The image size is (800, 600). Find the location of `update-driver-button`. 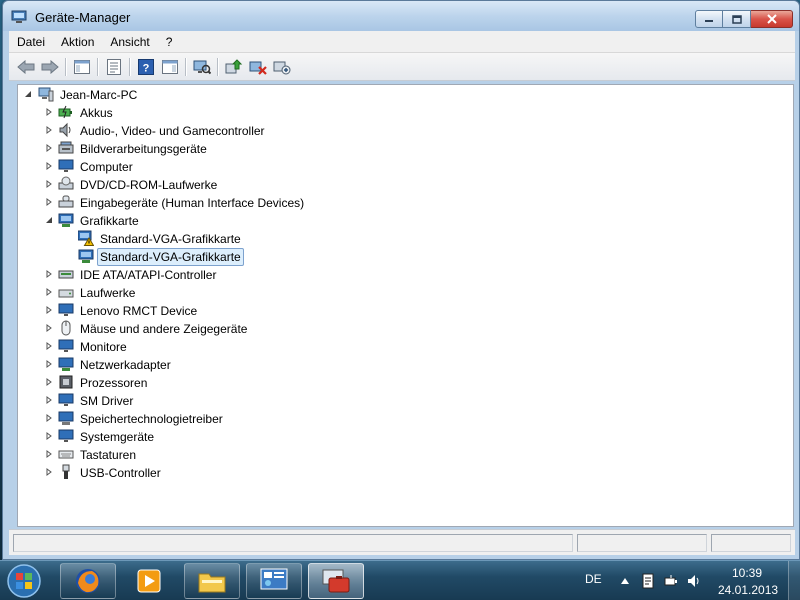

update-driver-button is located at coordinates (234, 67).